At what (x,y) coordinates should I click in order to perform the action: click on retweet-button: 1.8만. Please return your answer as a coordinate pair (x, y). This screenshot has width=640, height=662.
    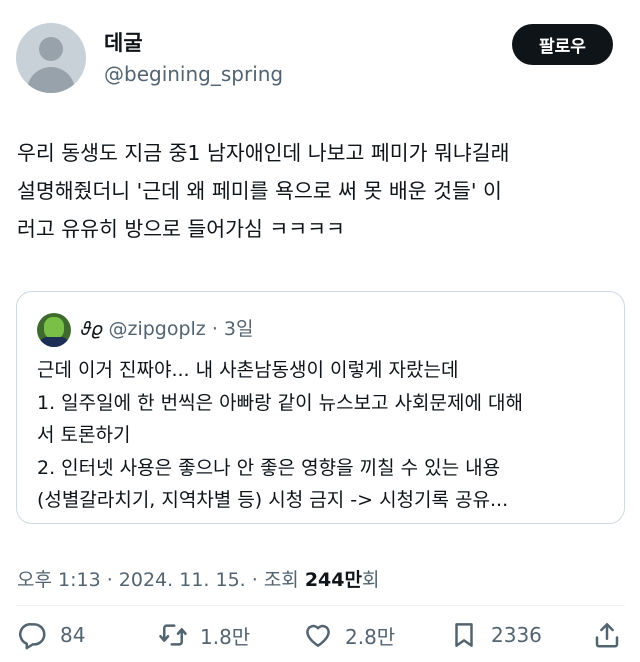
    Looking at the image, I should click on (204, 635).